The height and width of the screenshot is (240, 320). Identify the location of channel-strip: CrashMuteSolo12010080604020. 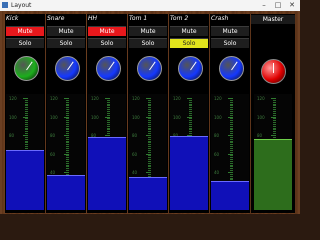
(230, 113).